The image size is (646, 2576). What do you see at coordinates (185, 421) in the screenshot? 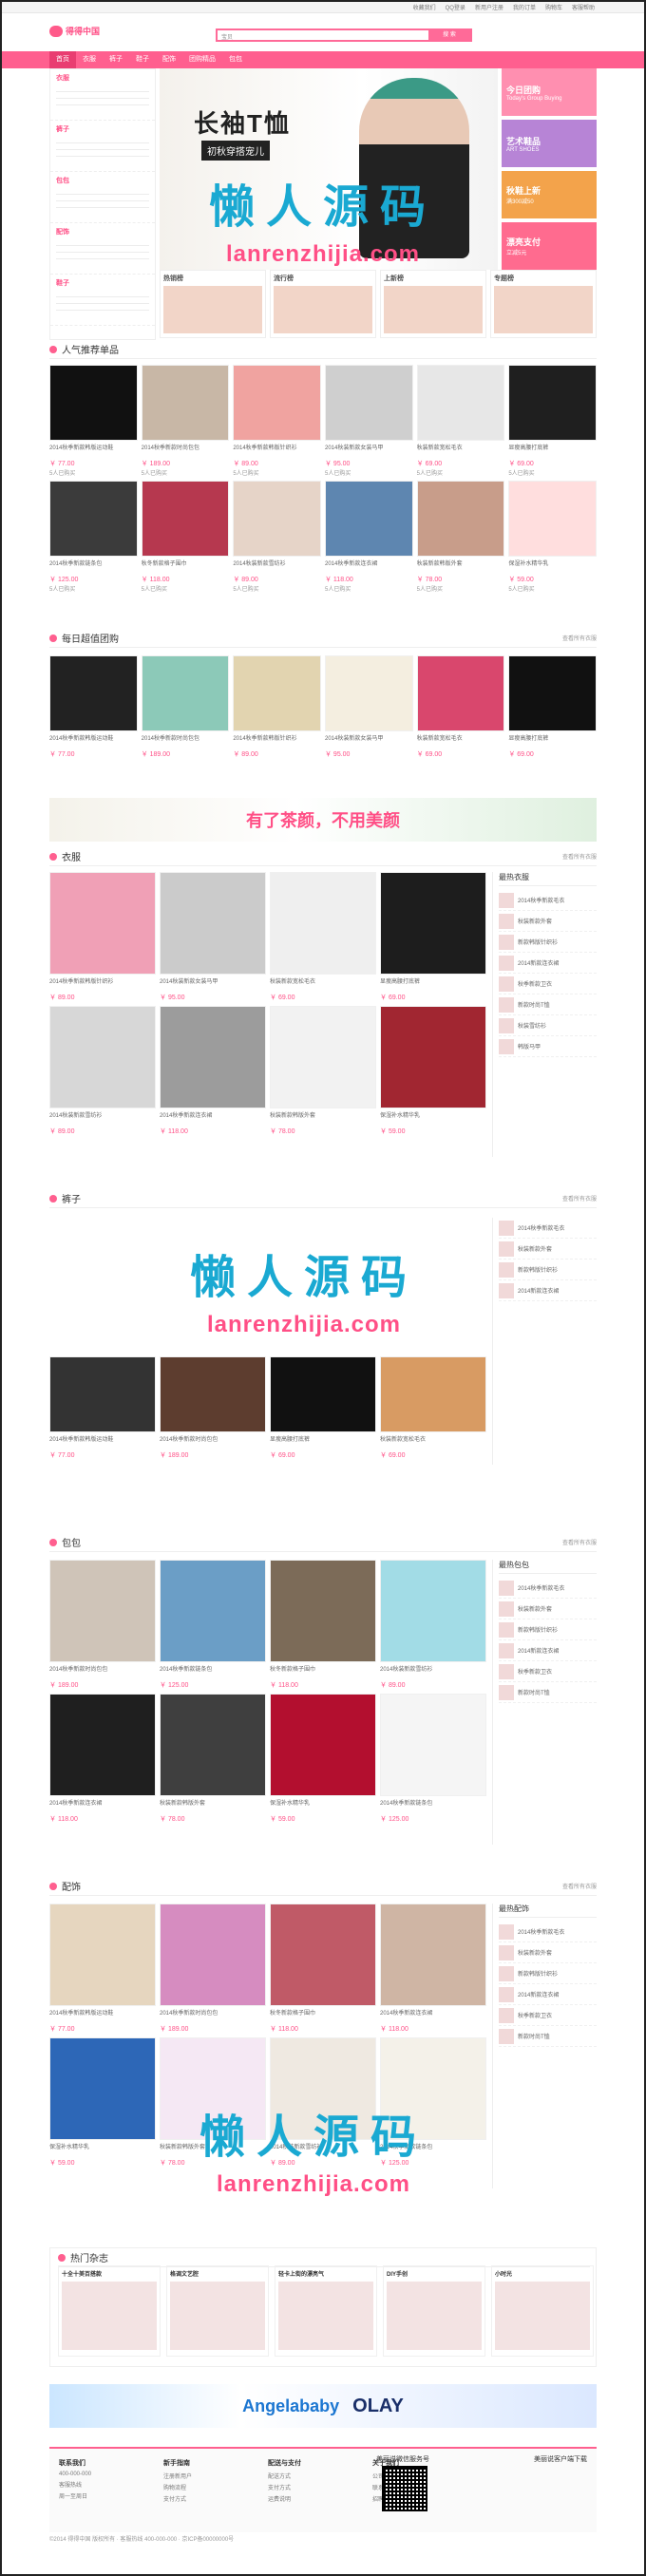
I see `product-card: 2014秋季新款时尚包包 ￥ 189.00 5人已购买` at bounding box center [185, 421].